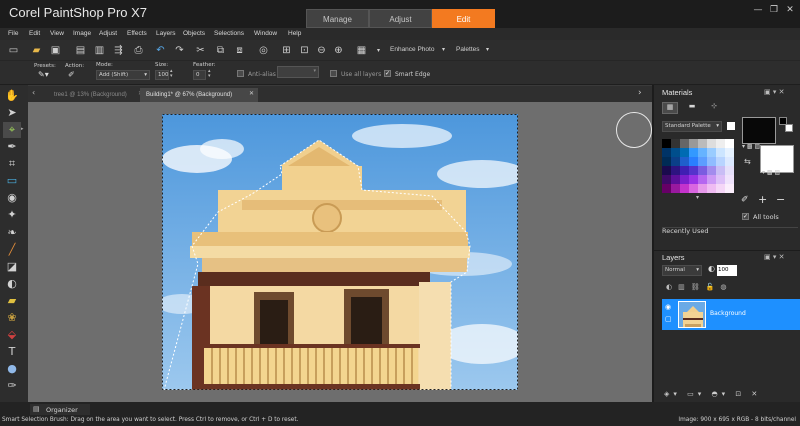 The height and width of the screenshot is (426, 800). What do you see at coordinates (60, 409) in the screenshot?
I see `organizer-tab: ▤ Organizer` at bounding box center [60, 409].